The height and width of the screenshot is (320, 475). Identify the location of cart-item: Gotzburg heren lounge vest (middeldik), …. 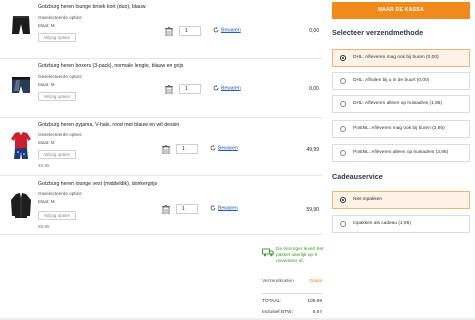
(161, 205).